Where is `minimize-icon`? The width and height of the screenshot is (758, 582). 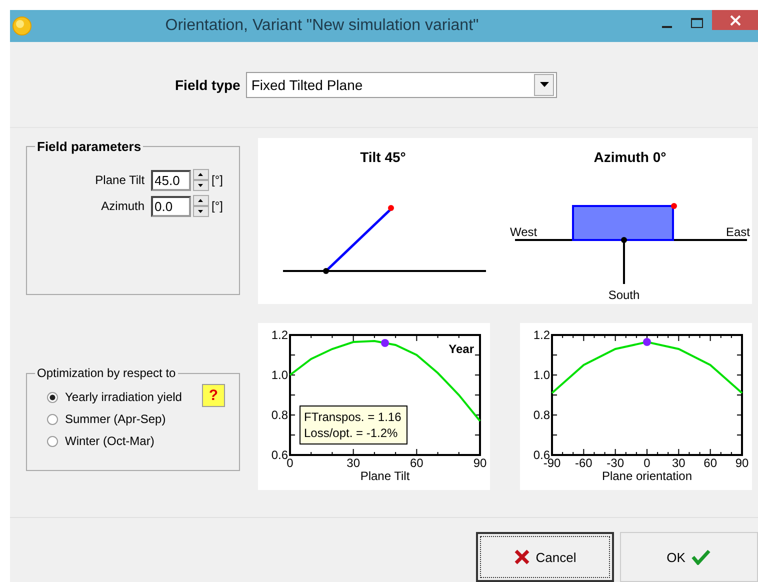
minimize-icon is located at coordinates (667, 27).